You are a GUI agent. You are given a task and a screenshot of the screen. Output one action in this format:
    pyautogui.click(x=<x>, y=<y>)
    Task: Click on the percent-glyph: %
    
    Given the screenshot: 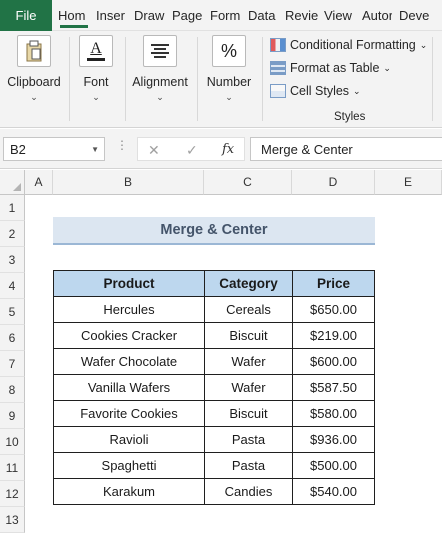 What is the action you would take?
    pyautogui.click(x=228, y=50)
    